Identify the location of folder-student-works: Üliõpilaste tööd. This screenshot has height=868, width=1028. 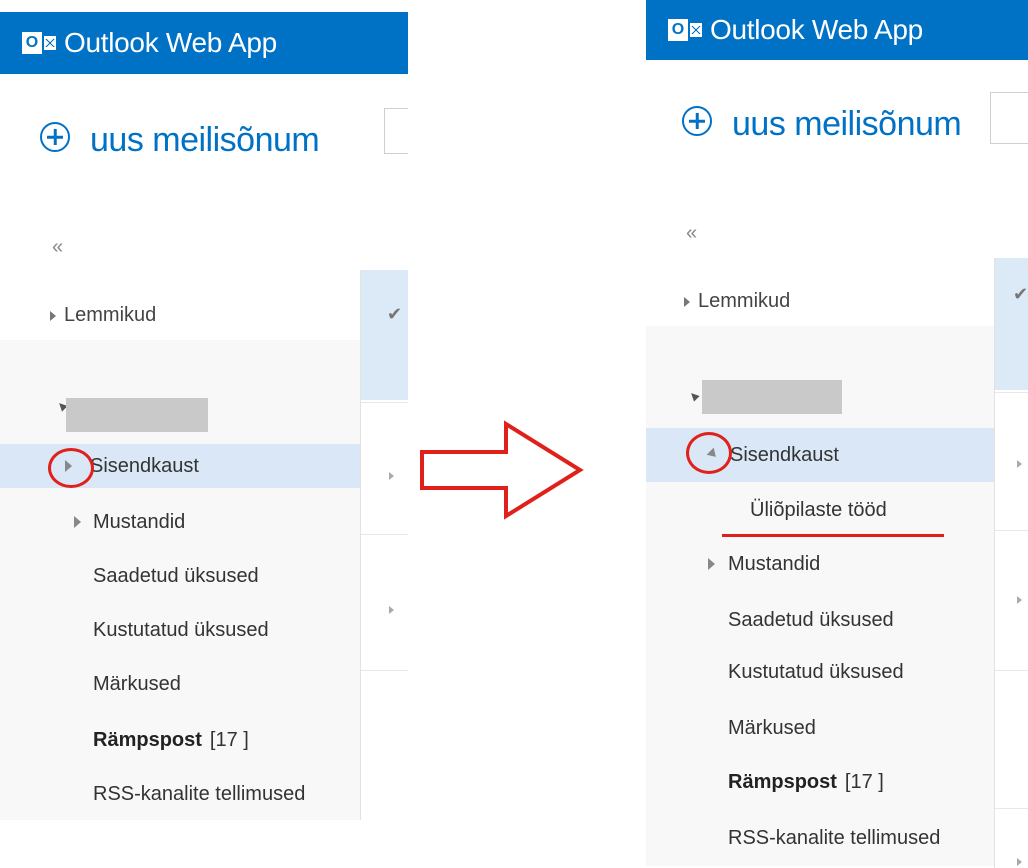
(826, 510).